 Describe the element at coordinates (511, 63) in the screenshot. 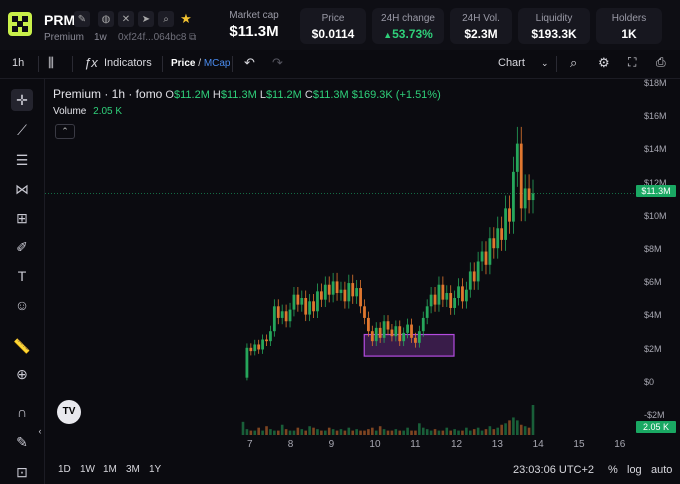

I see `chart-view-selector: Chart` at that location.